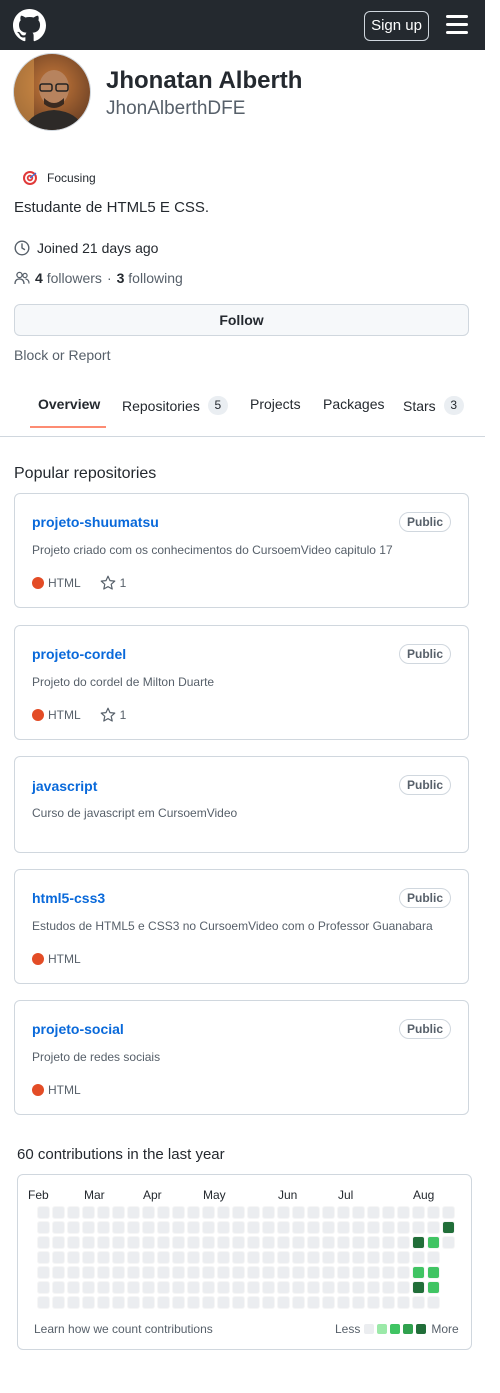 This screenshot has width=500, height=1393. Describe the element at coordinates (123, 1329) in the screenshot. I see `learn-contributions-link: Learn how we count contributions` at that location.